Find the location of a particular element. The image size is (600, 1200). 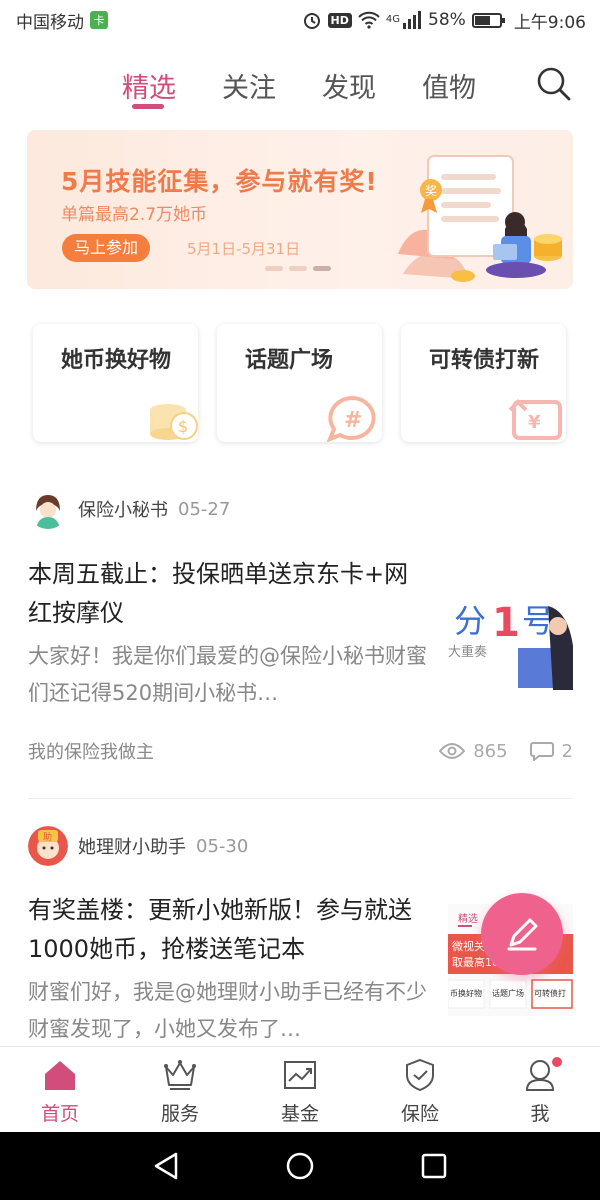

search-icon is located at coordinates (554, 84).